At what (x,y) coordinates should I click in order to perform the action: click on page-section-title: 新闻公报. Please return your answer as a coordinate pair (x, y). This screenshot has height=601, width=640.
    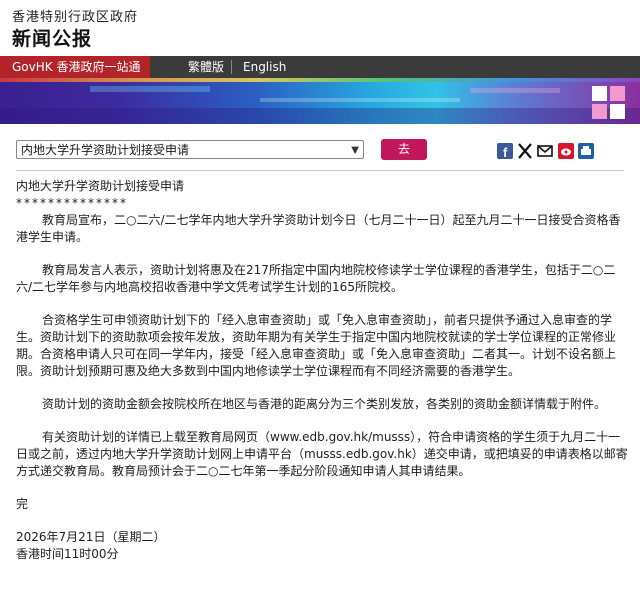
    Looking at the image, I should click on (52, 39).